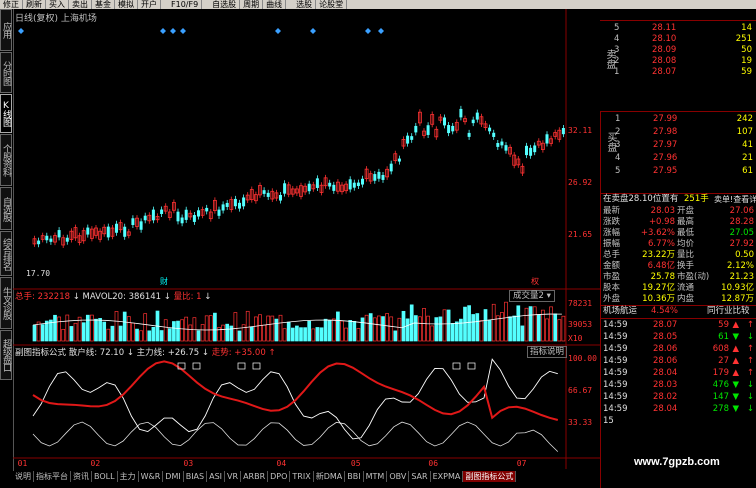 Image resolution: width=756 pixels, height=488 pixels. Describe the element at coordinates (233, 476) in the screenshot. I see `indicator-tab-9: VR` at that location.